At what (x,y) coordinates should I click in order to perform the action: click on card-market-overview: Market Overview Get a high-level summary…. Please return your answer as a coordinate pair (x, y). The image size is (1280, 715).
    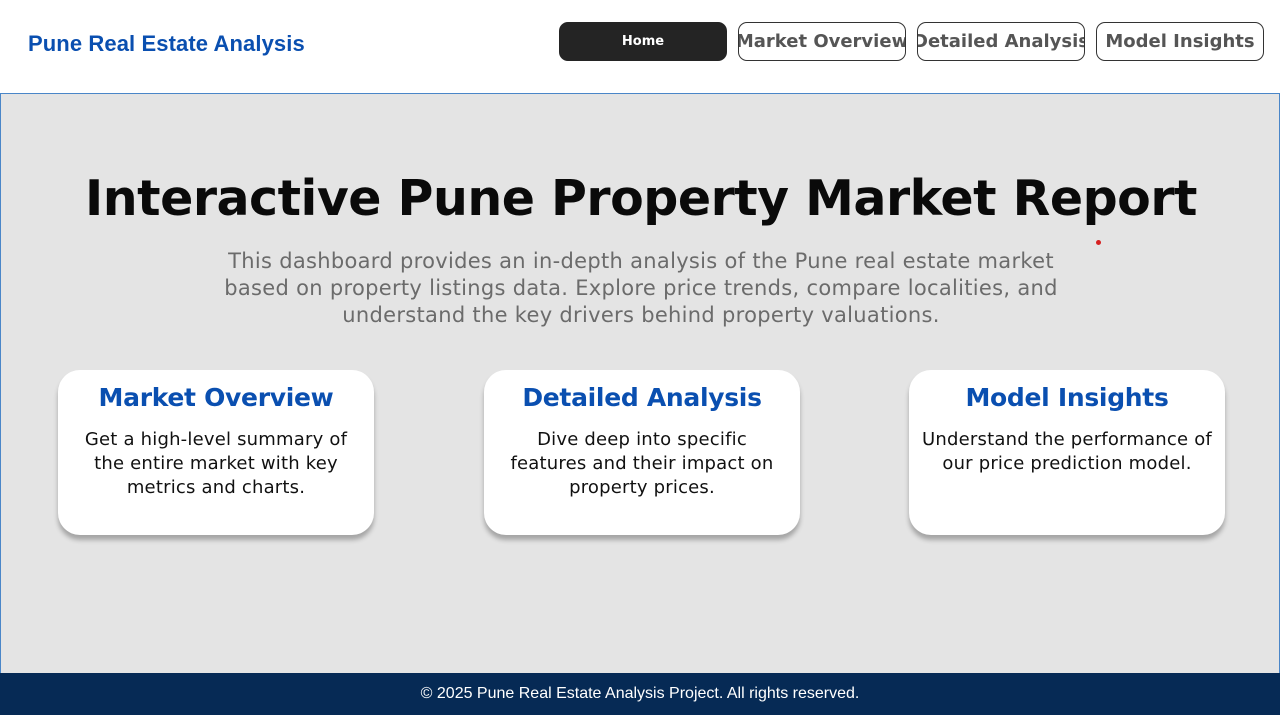
    Looking at the image, I should click on (216, 452).